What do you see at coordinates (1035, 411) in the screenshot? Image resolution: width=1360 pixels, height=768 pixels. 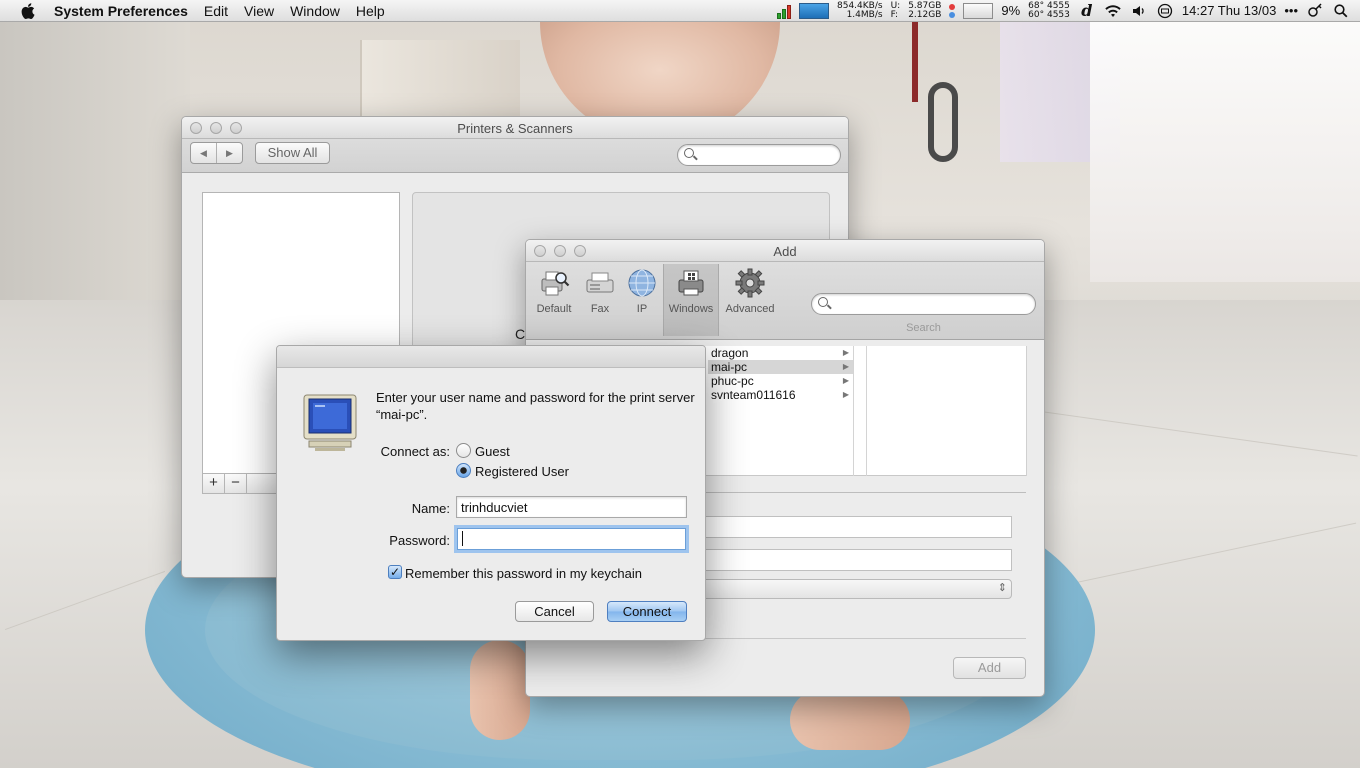 I see `browser-scrollbar` at bounding box center [1035, 411].